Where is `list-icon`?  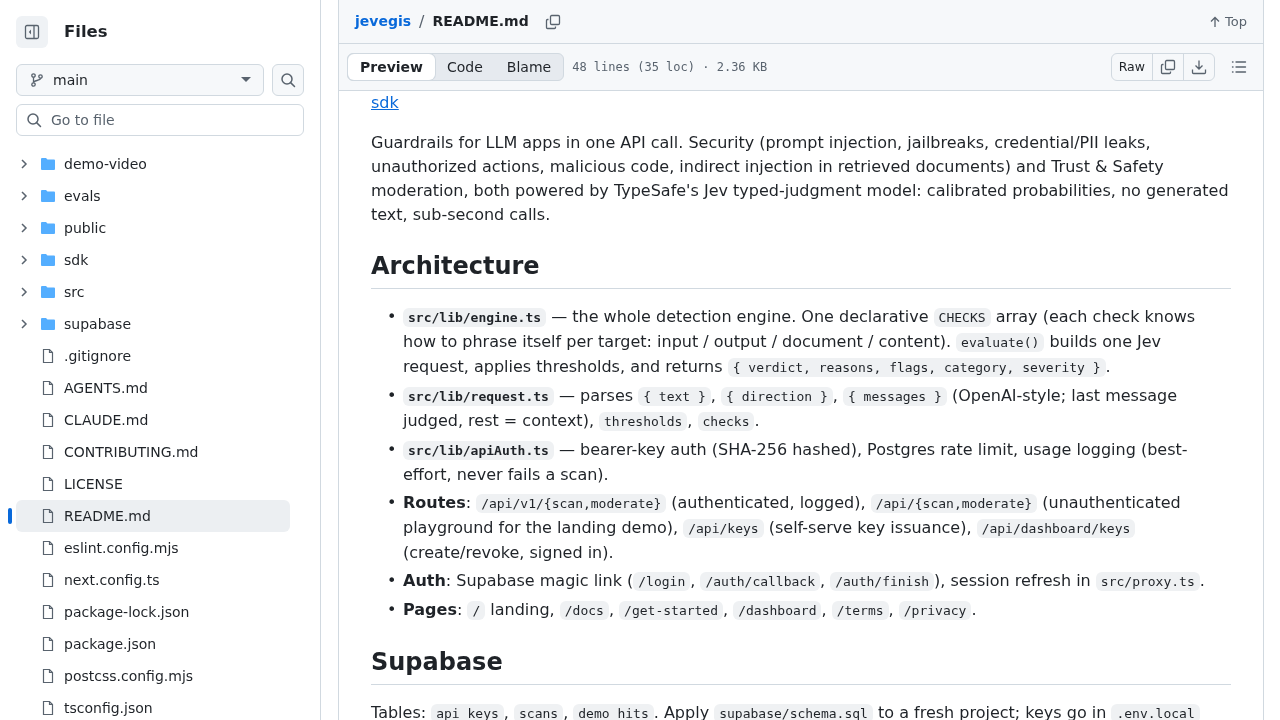 list-icon is located at coordinates (1239, 67).